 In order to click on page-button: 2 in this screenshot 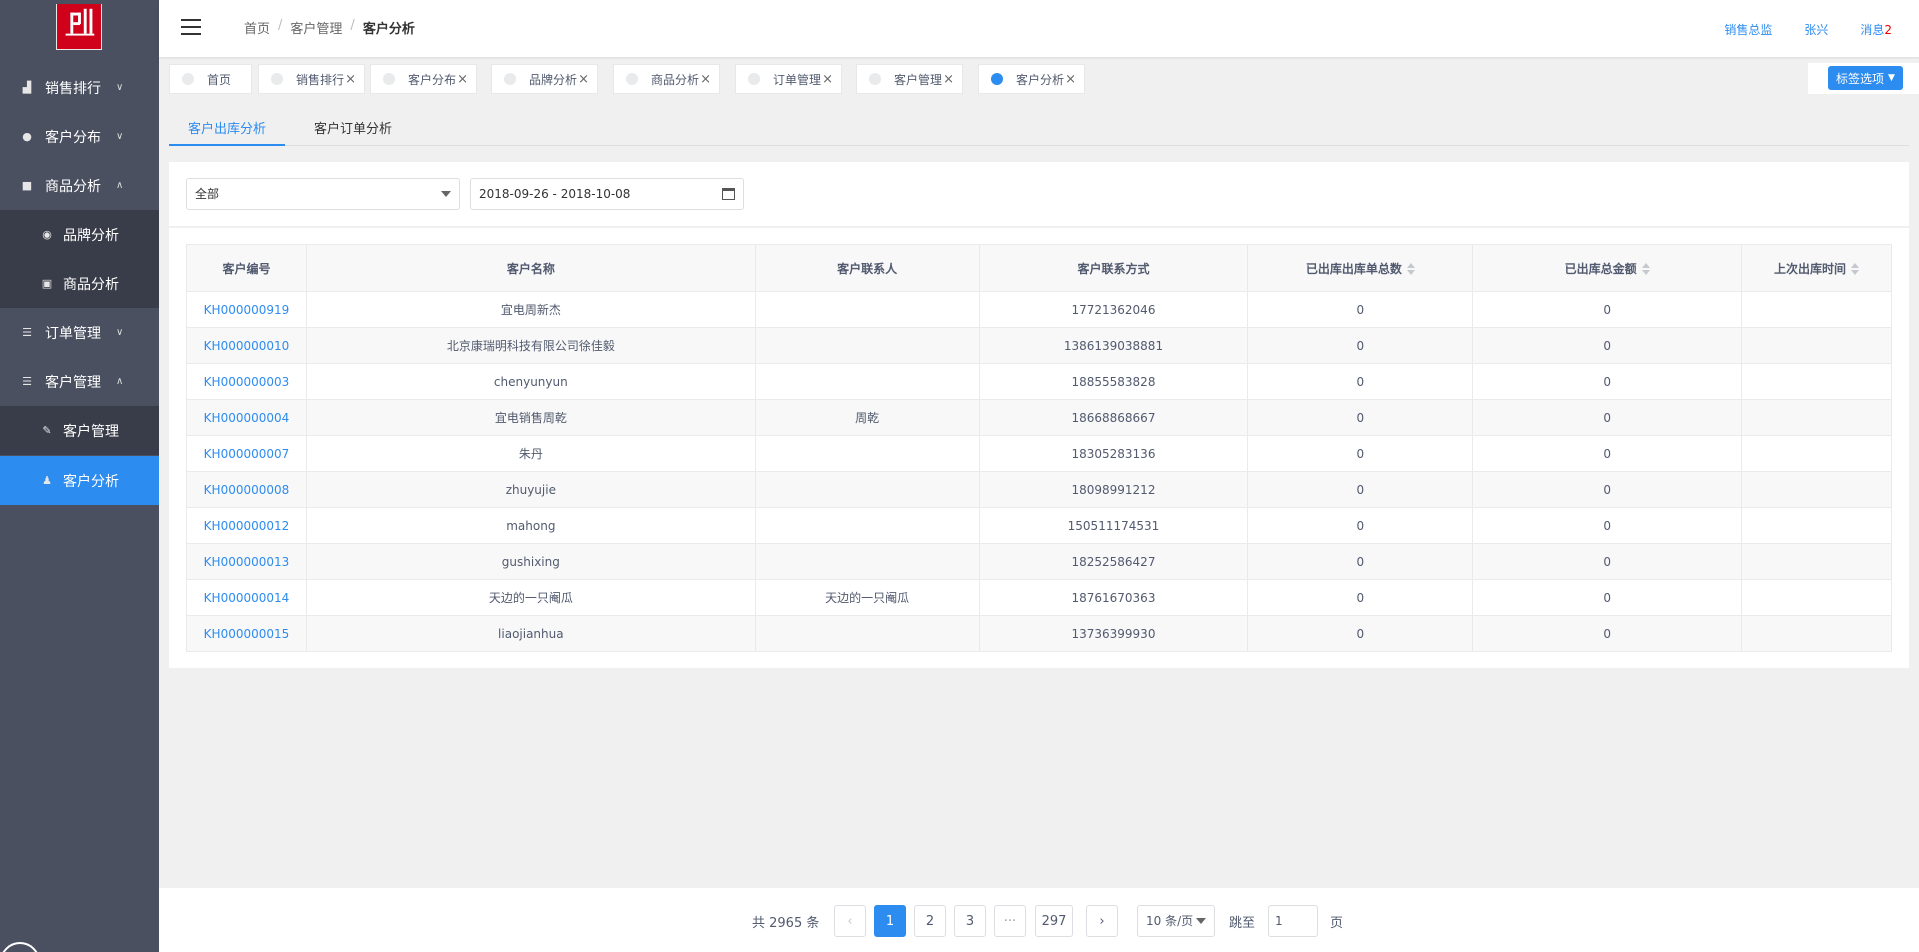, I will do `click(930, 921)`.